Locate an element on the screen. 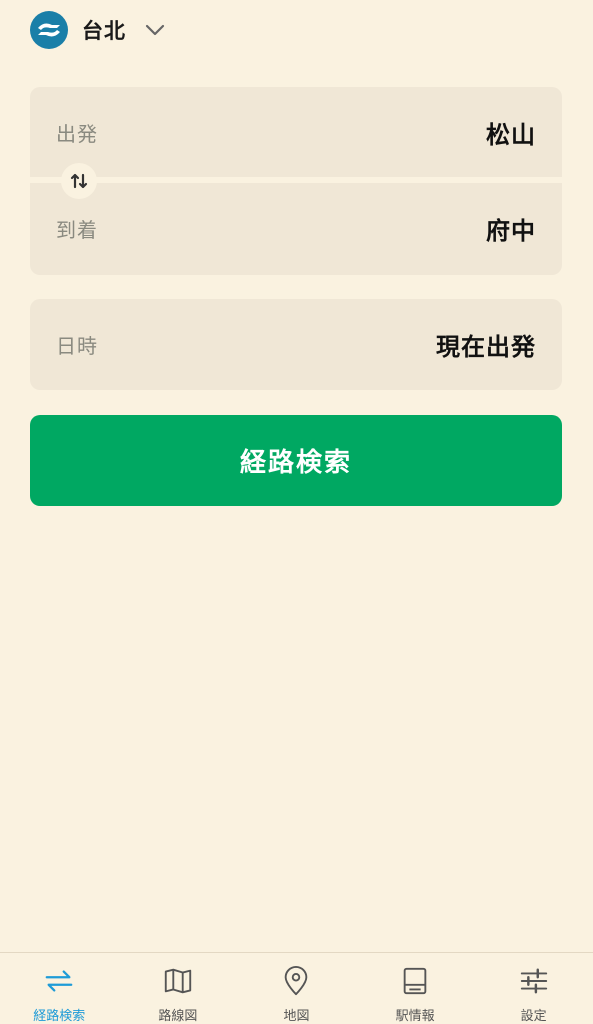 This screenshot has height=1024, width=593. departure-row: 出発 松山 is located at coordinates (296, 132).